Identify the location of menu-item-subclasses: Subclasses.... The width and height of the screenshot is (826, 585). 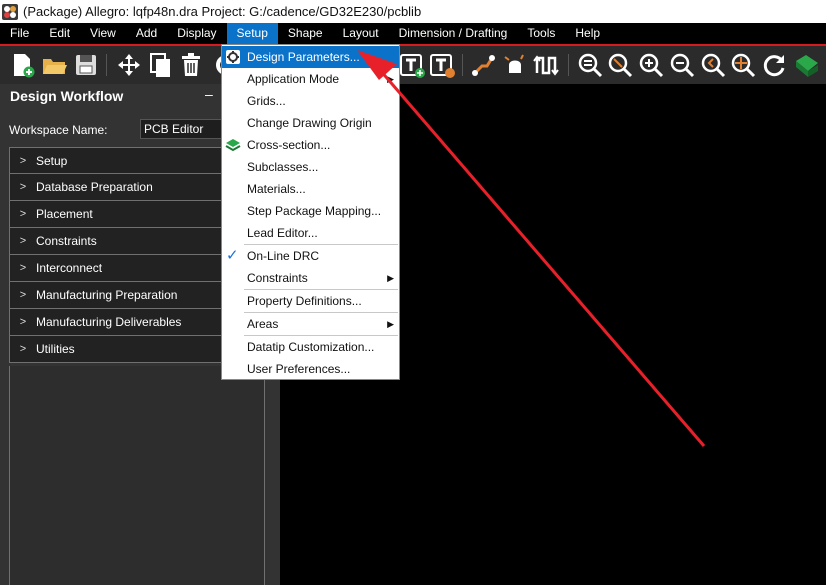
(310, 167).